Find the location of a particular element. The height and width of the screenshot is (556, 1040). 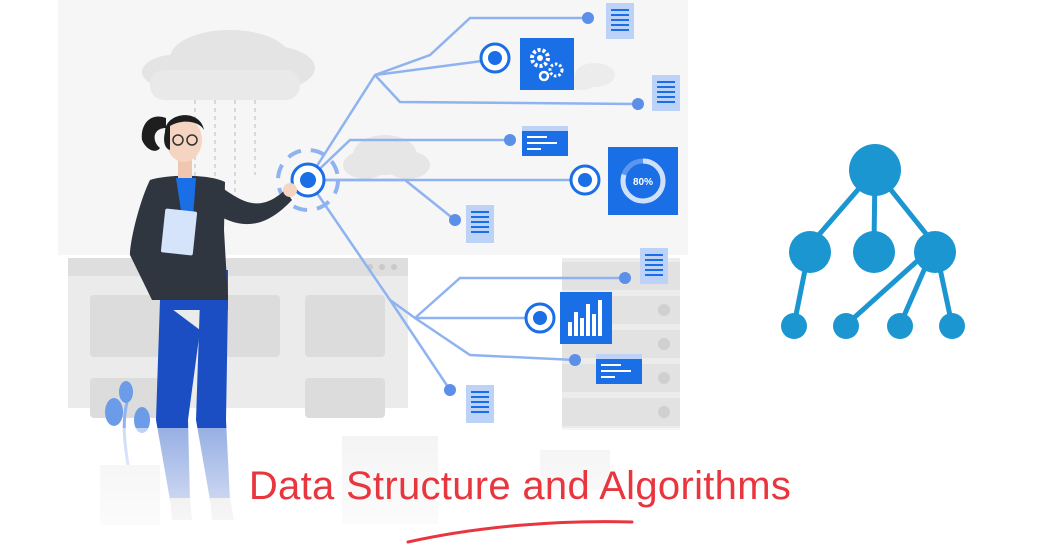

bar-chart-icon is located at coordinates (586, 318).